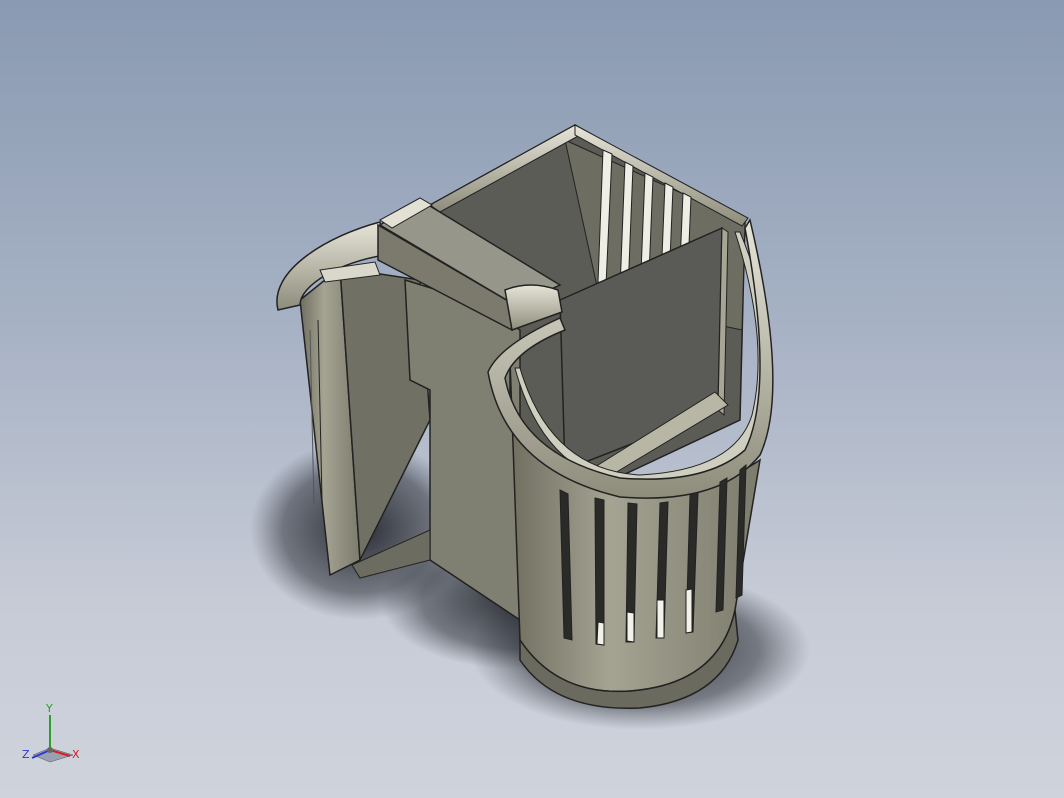 The image size is (1064, 798). I want to click on orientation-triad: Y X Z, so click(53, 735).